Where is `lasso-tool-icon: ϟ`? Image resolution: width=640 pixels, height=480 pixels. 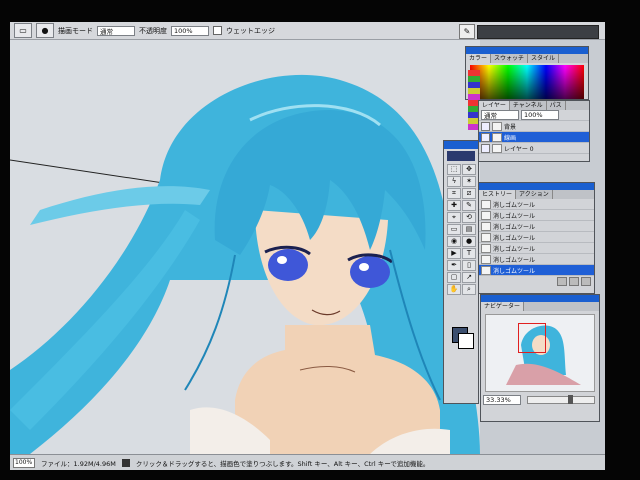 lasso-tool-icon: ϟ is located at coordinates (454, 181).